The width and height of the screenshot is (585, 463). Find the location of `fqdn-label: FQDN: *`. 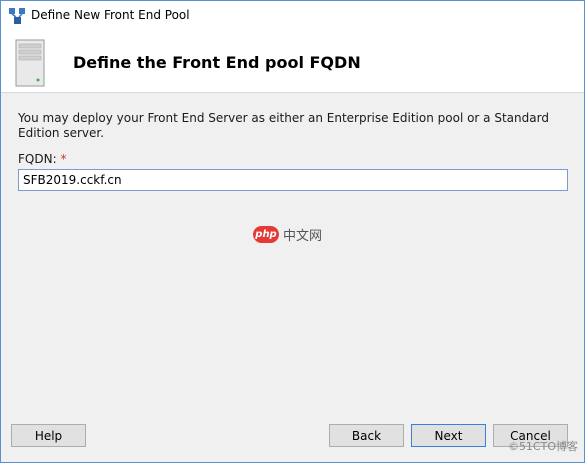

fqdn-label: FQDN: * is located at coordinates (42, 159).